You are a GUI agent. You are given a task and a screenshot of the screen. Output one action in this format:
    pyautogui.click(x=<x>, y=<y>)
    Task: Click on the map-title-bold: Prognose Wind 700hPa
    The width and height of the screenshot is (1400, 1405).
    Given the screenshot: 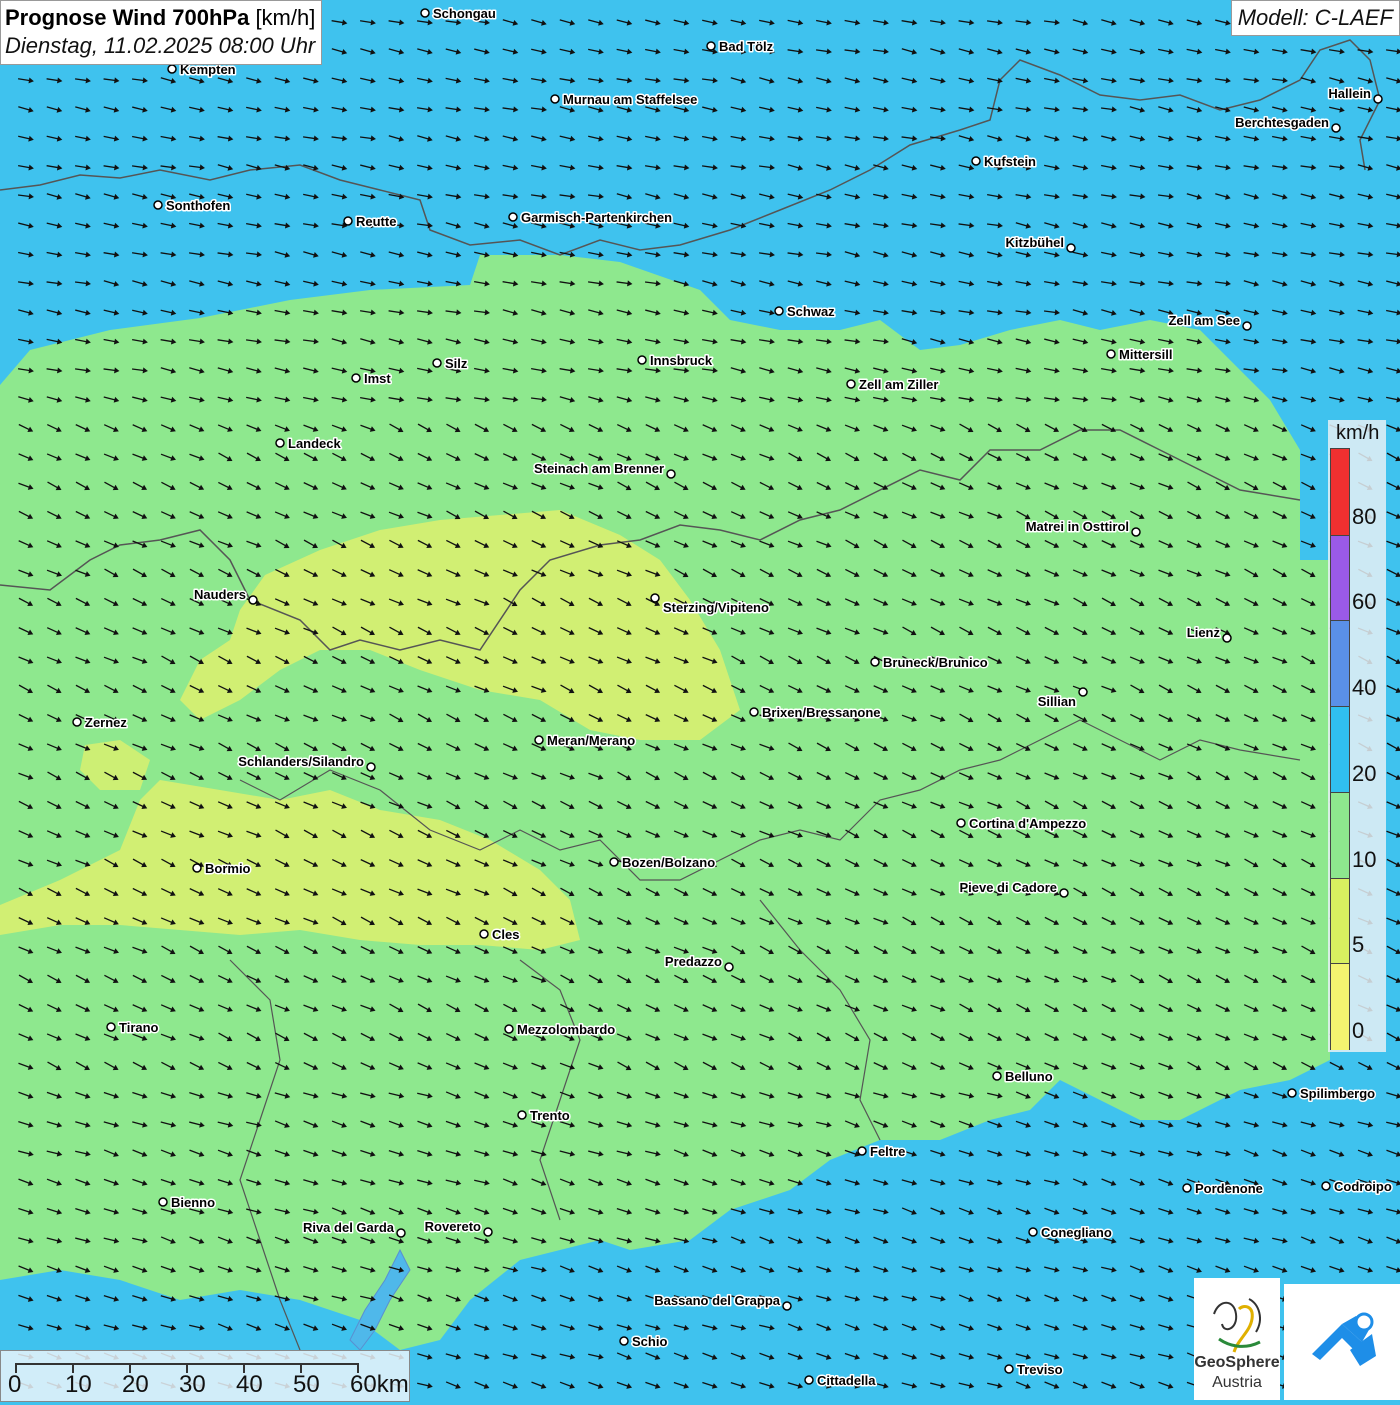 What is the action you would take?
    pyautogui.click(x=127, y=17)
    